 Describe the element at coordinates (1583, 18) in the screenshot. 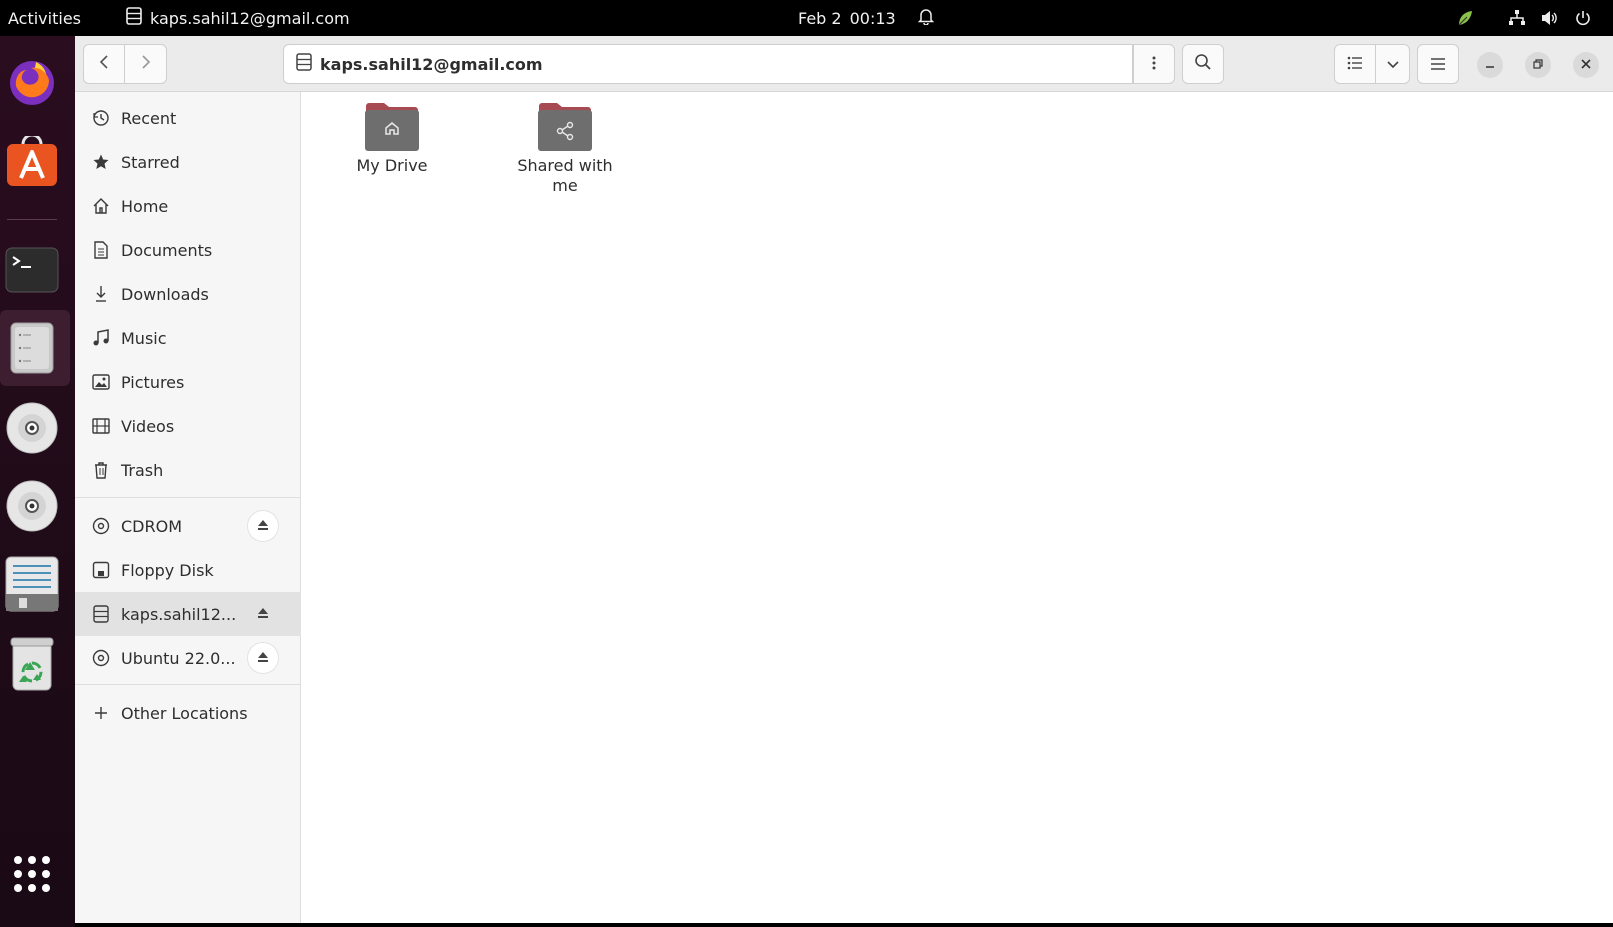

I see `power-icon` at that location.